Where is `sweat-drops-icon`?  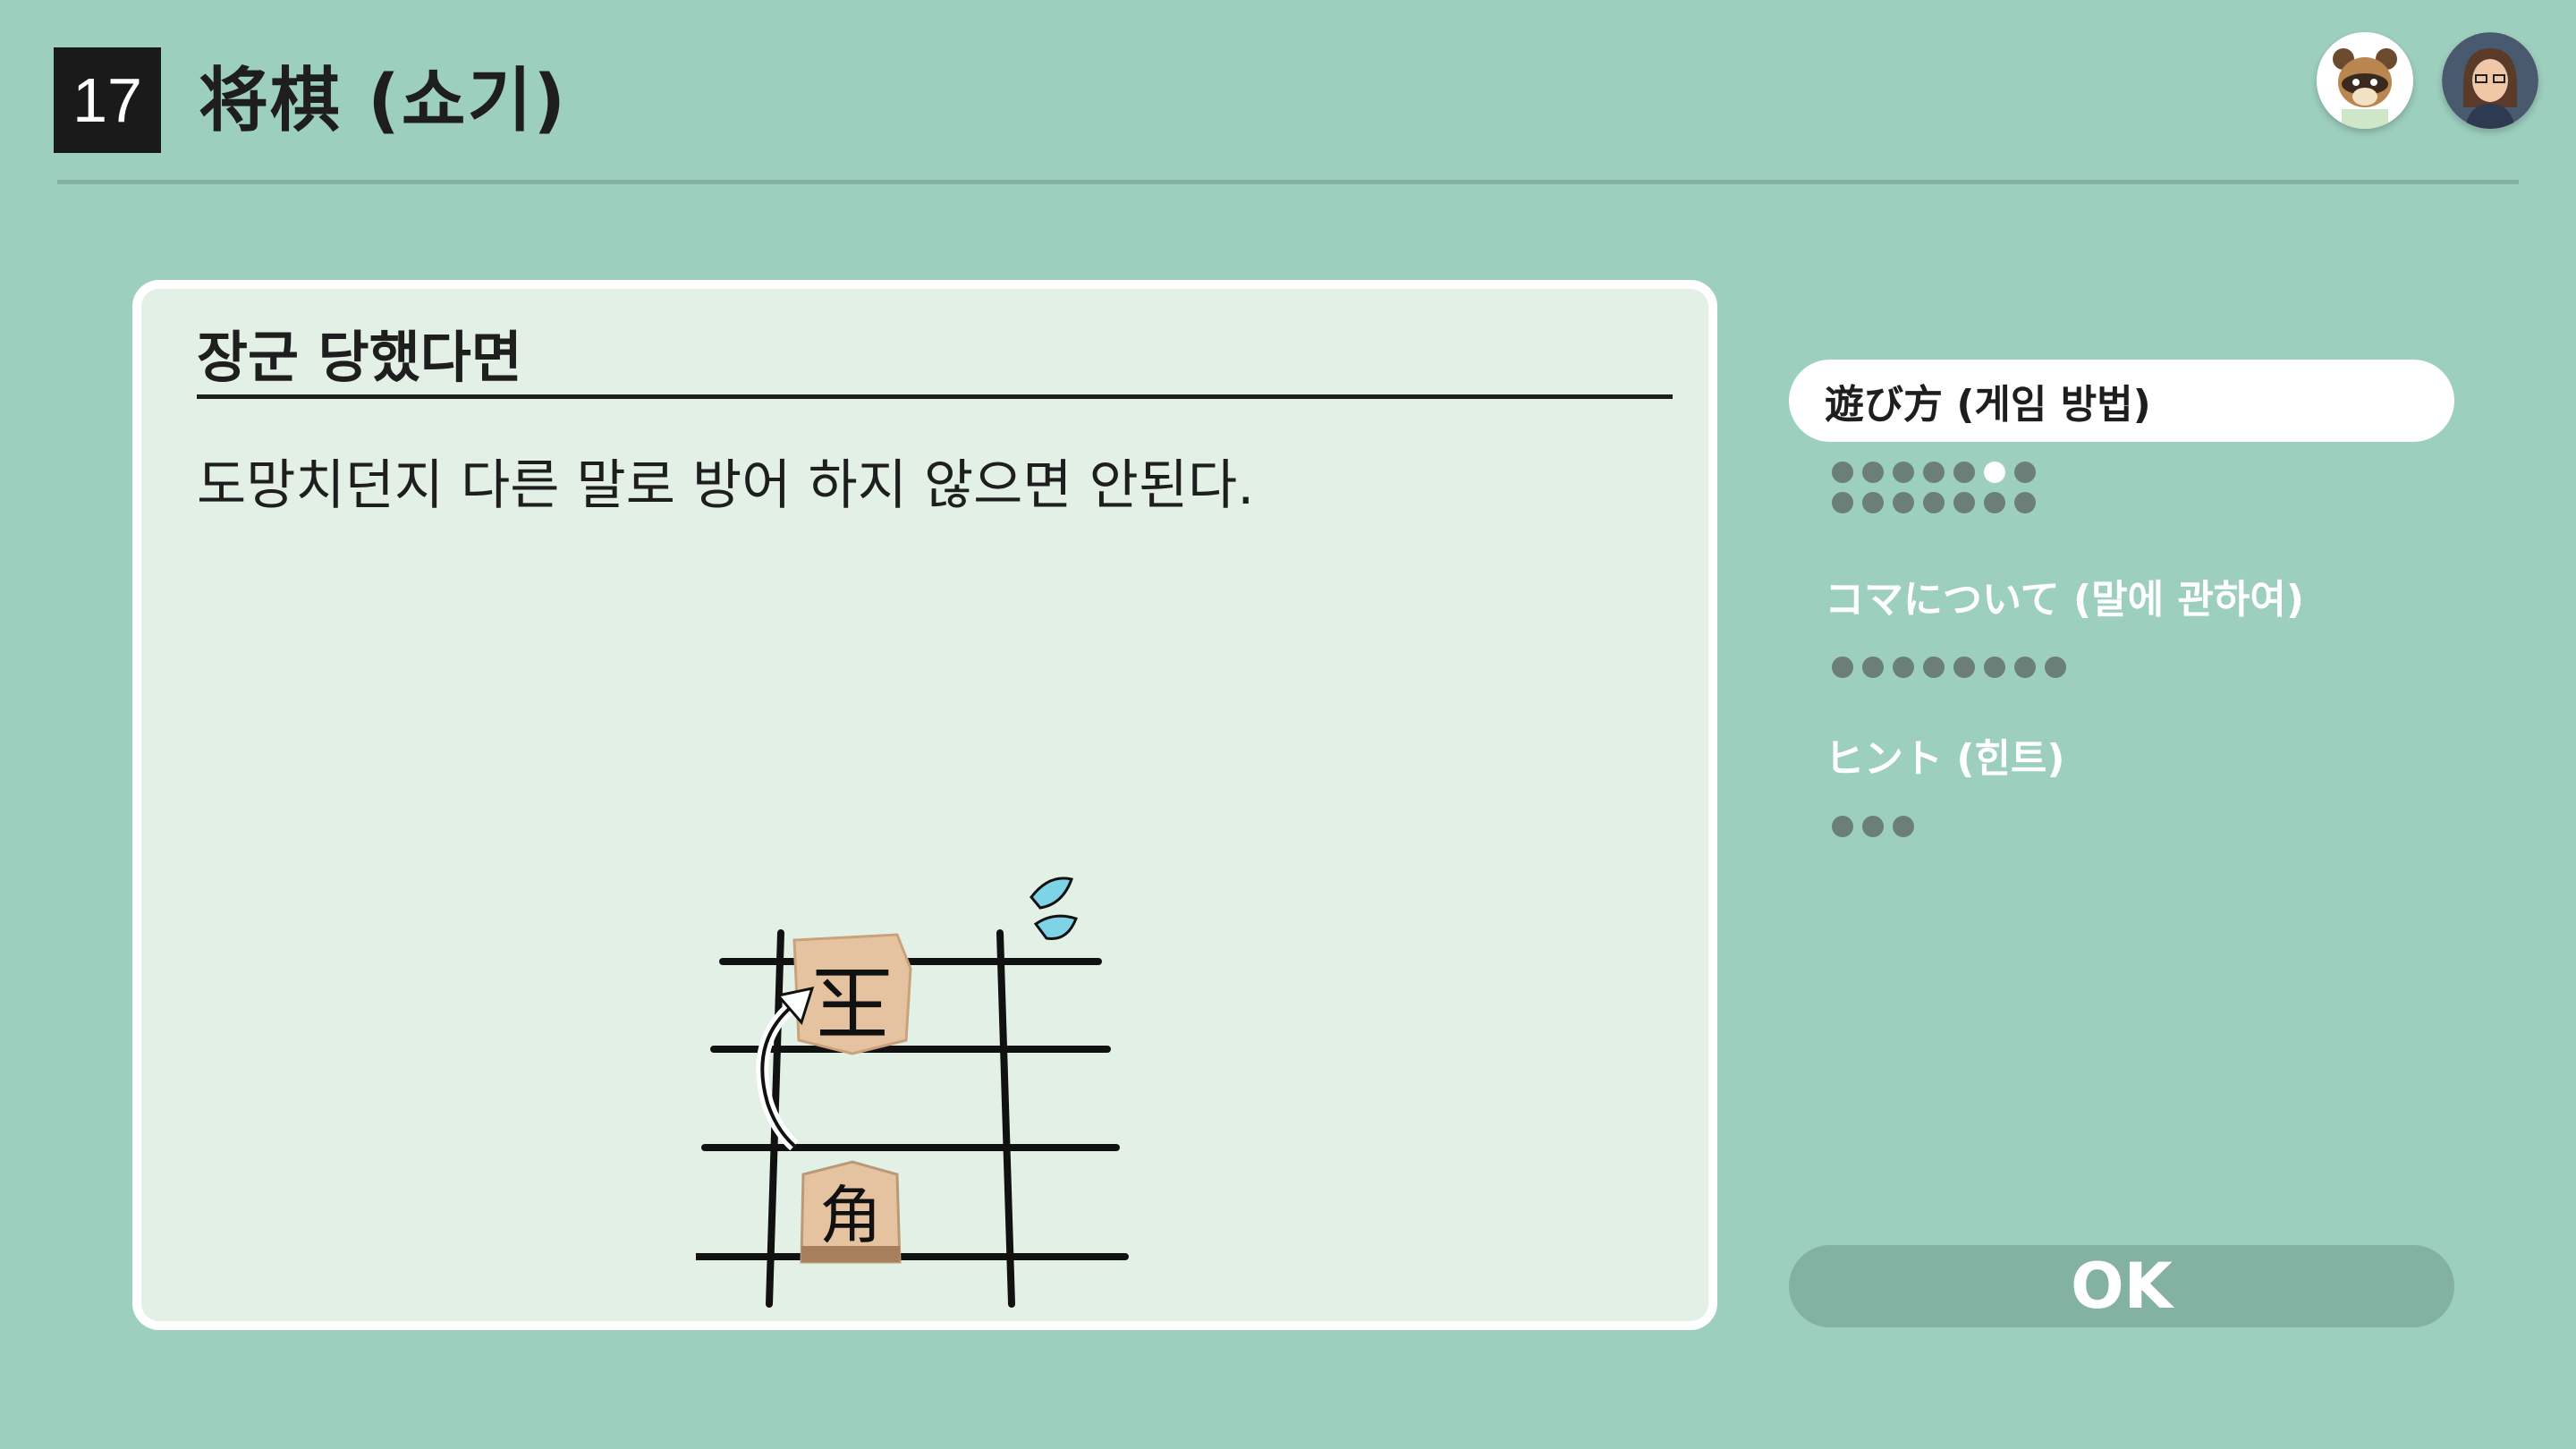
sweat-drops-icon is located at coordinates (1054, 909).